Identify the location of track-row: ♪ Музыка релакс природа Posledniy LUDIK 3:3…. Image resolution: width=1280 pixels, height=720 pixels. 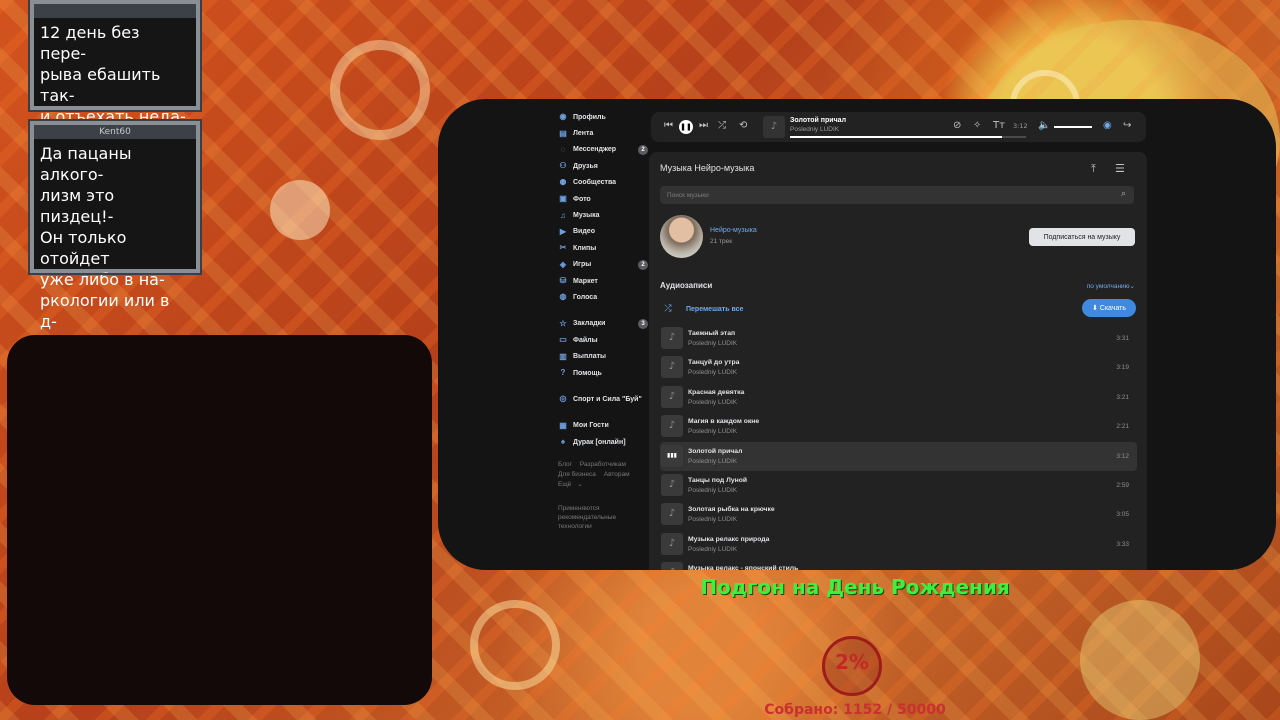
(898, 544).